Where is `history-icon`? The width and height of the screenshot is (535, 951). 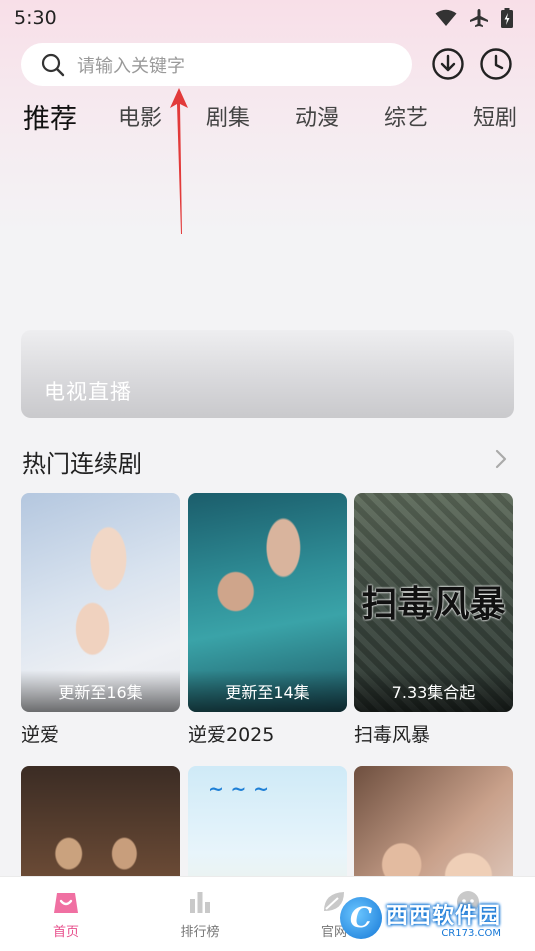
history-icon is located at coordinates (496, 64).